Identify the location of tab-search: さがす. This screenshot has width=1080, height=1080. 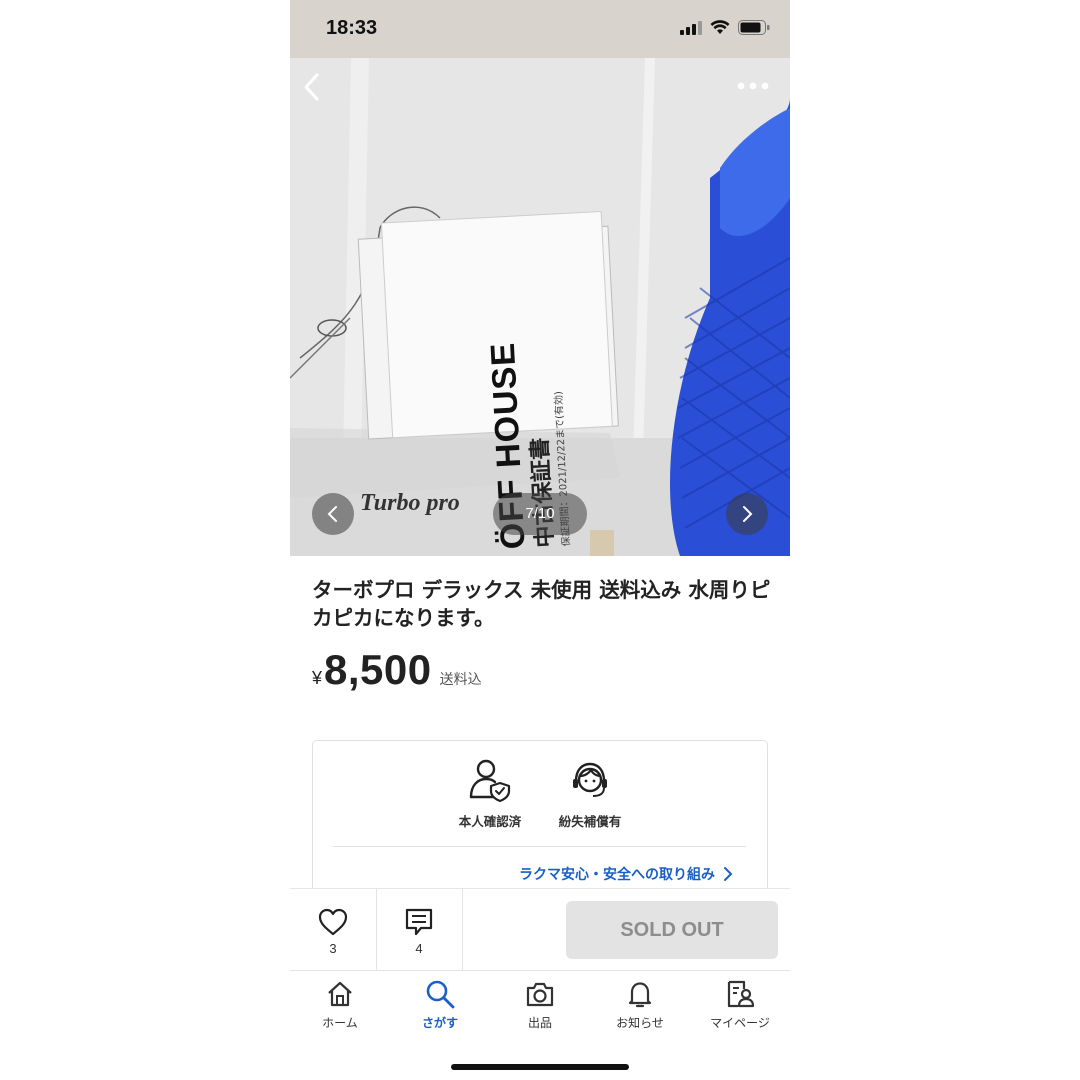
(440, 1005).